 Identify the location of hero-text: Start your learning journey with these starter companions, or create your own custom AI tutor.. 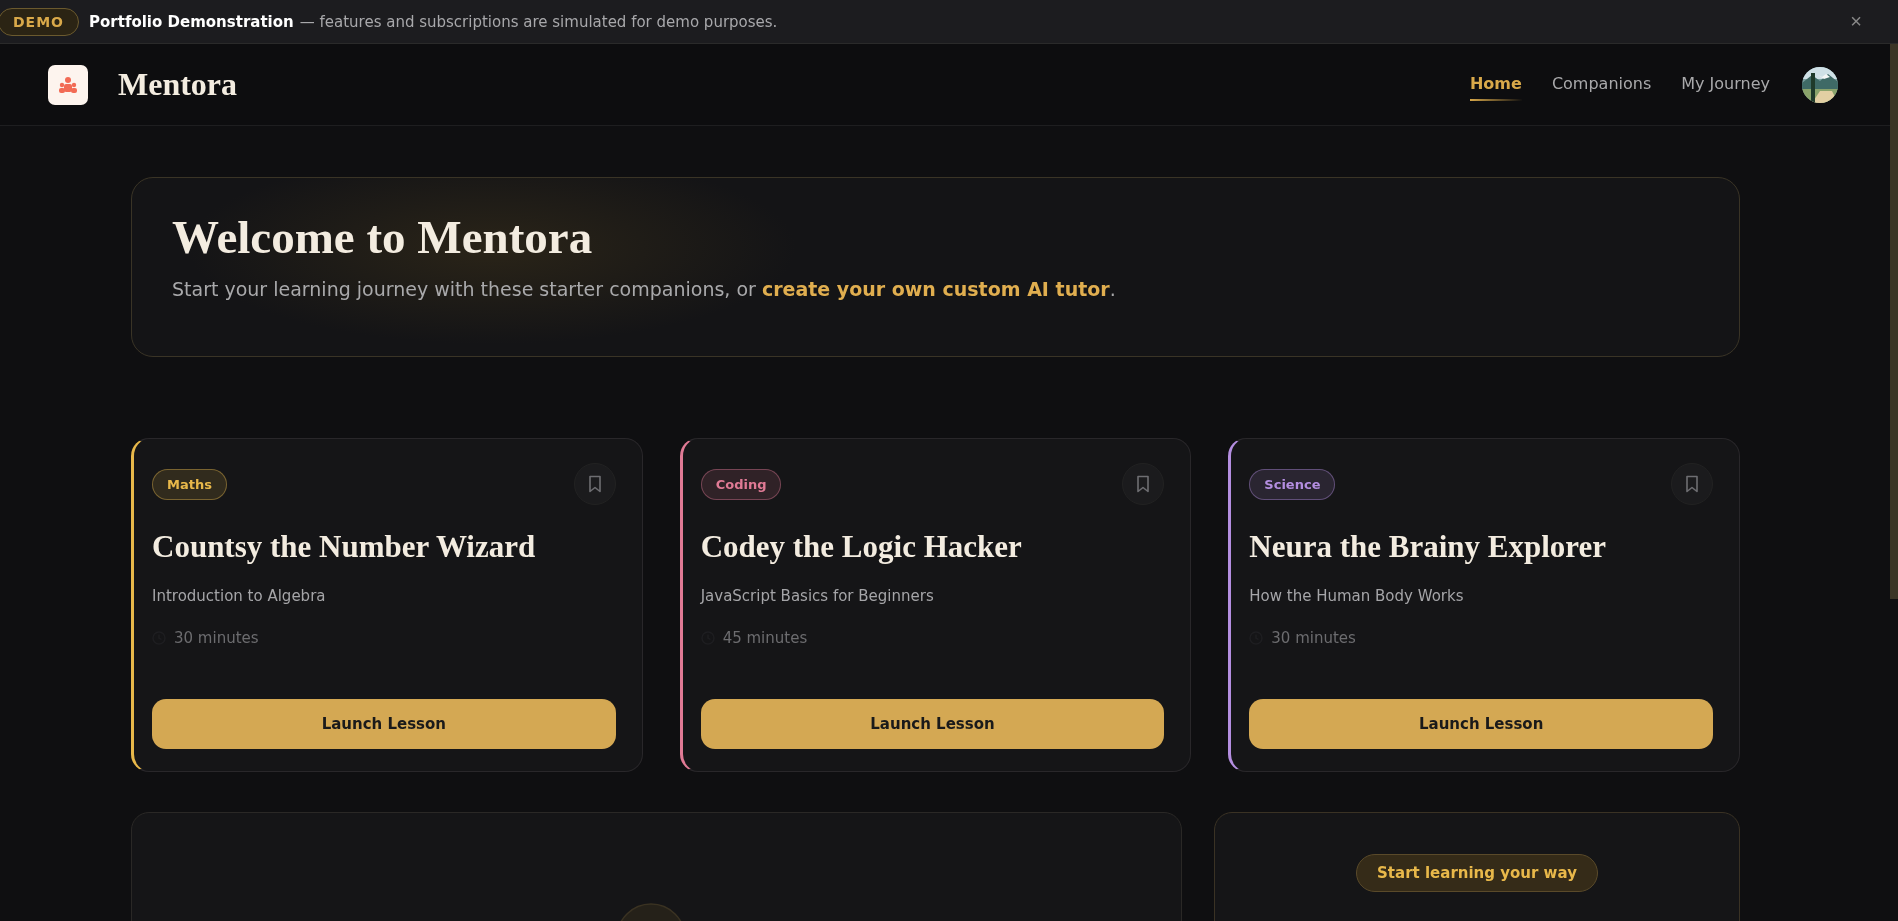
(644, 289).